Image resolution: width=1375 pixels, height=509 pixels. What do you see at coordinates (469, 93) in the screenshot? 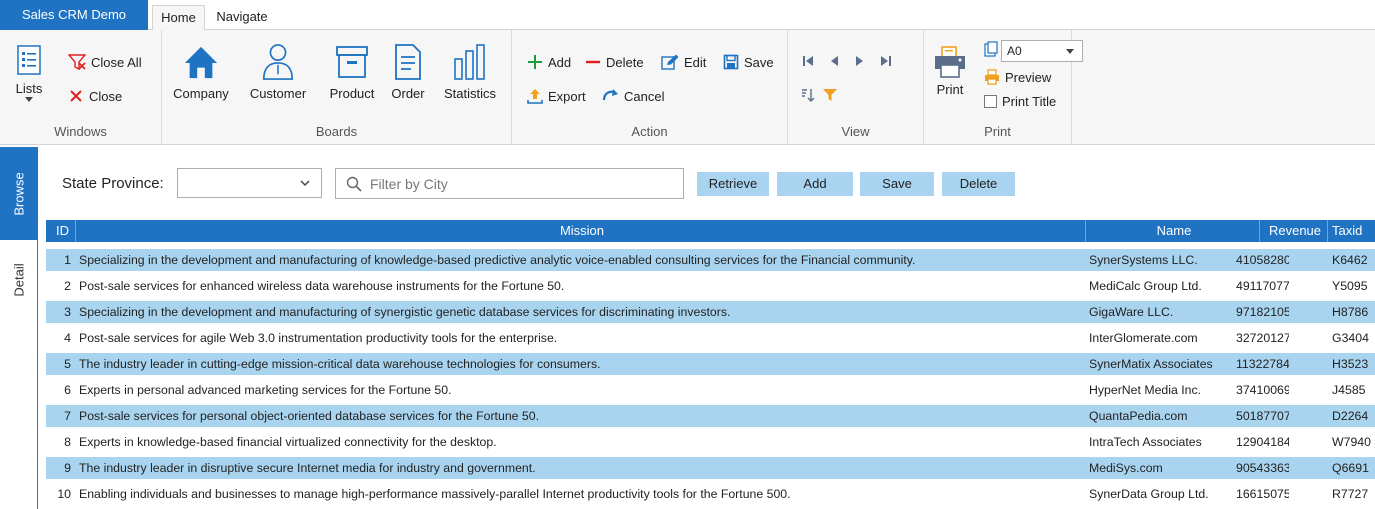
I see `board-statistics-label: Statistics` at bounding box center [469, 93].